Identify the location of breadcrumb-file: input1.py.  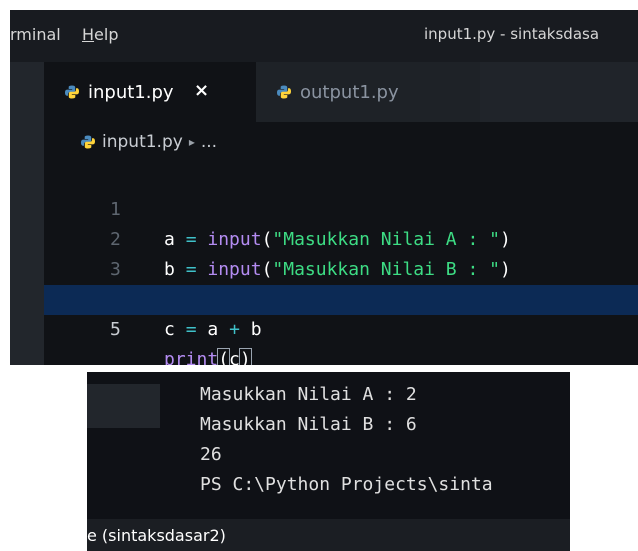
(142, 142).